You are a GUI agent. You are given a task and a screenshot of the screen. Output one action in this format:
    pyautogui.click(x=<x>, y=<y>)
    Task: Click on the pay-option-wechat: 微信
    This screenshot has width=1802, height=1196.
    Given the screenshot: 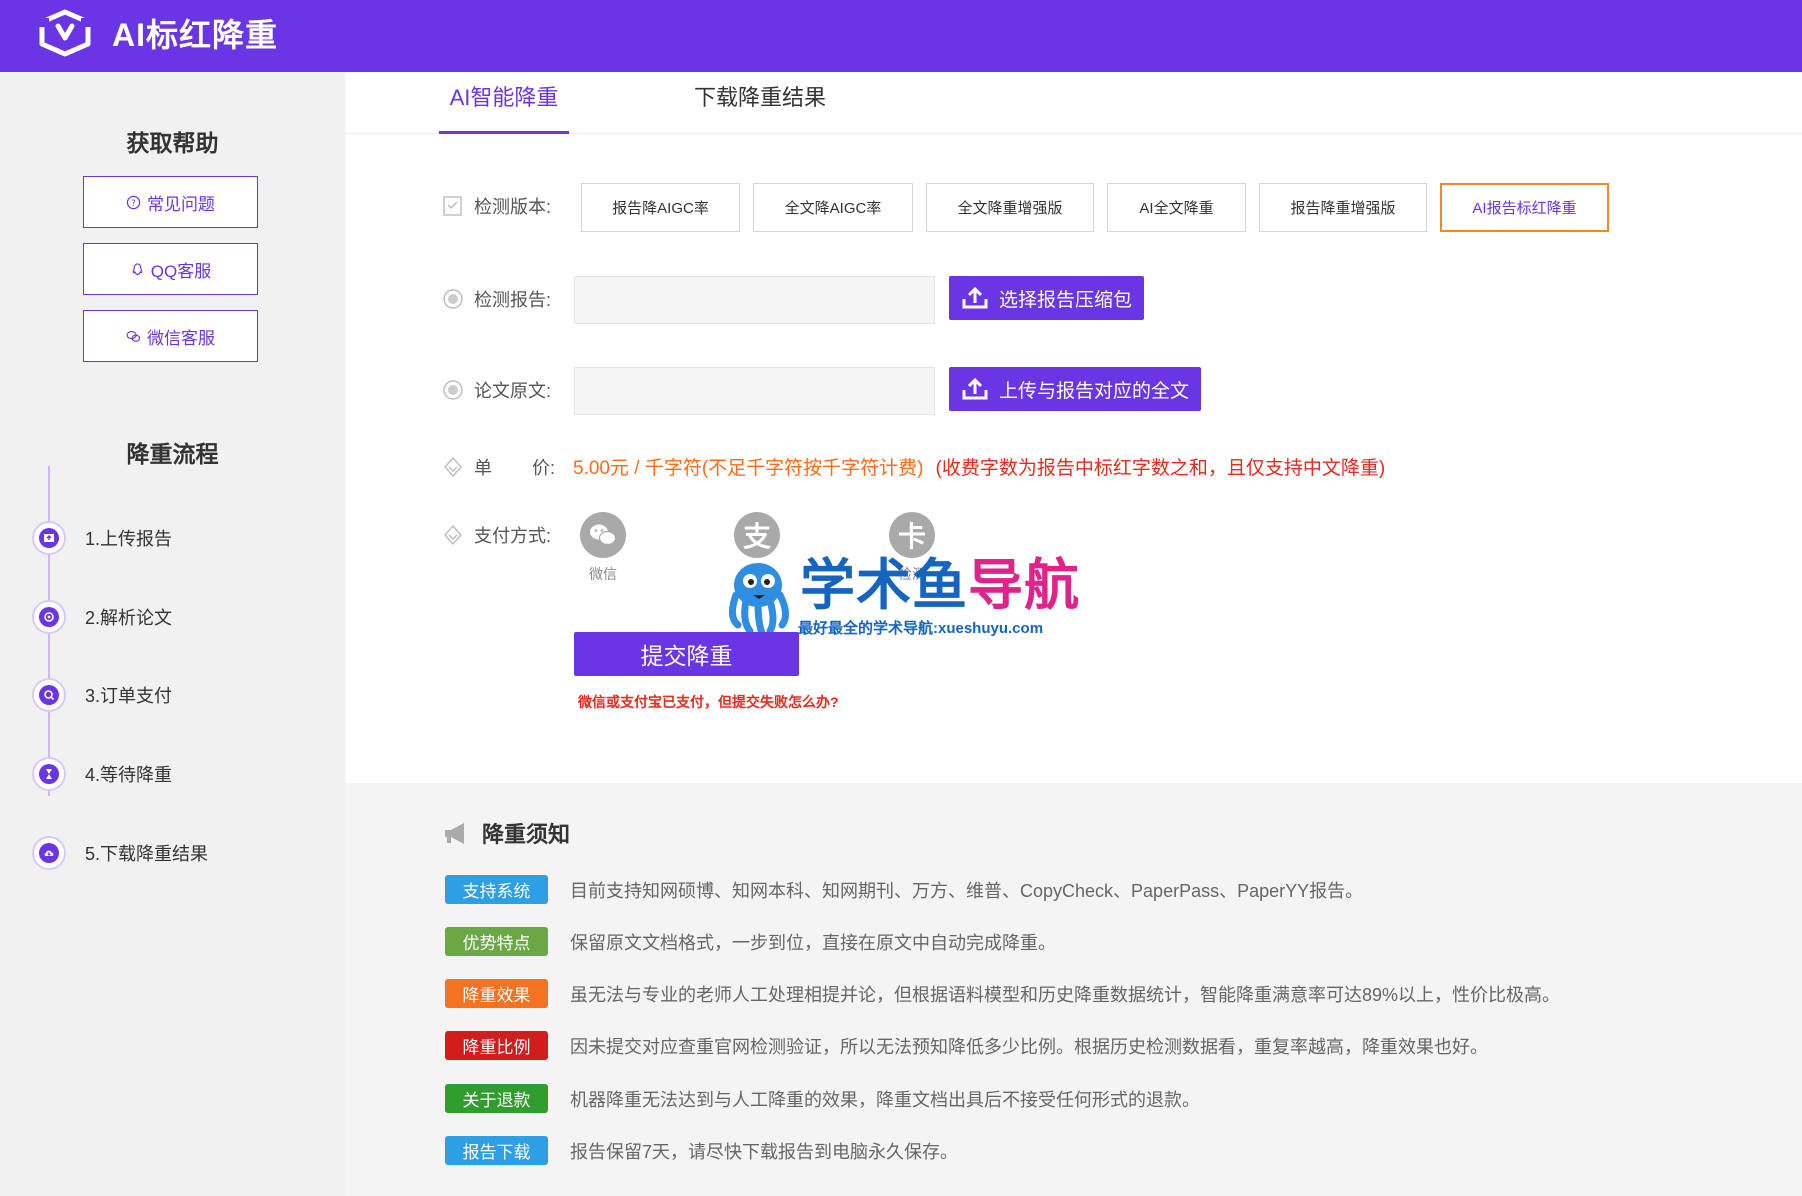 What is the action you would take?
    pyautogui.click(x=603, y=548)
    